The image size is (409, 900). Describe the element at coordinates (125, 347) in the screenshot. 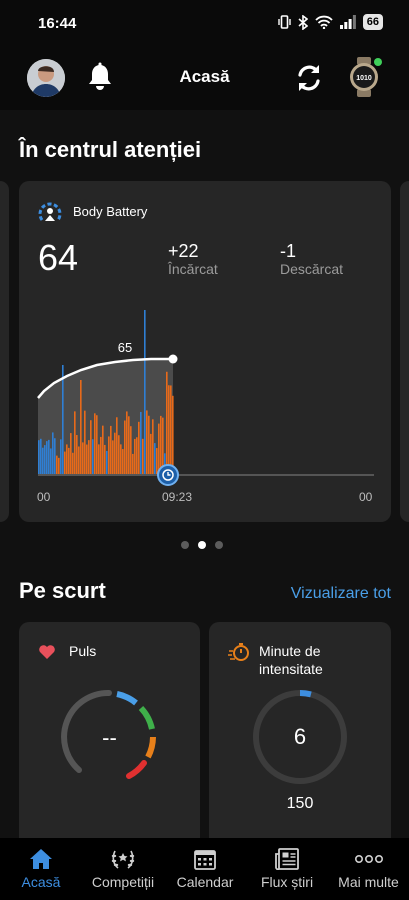

I see `peak-label: 65` at that location.